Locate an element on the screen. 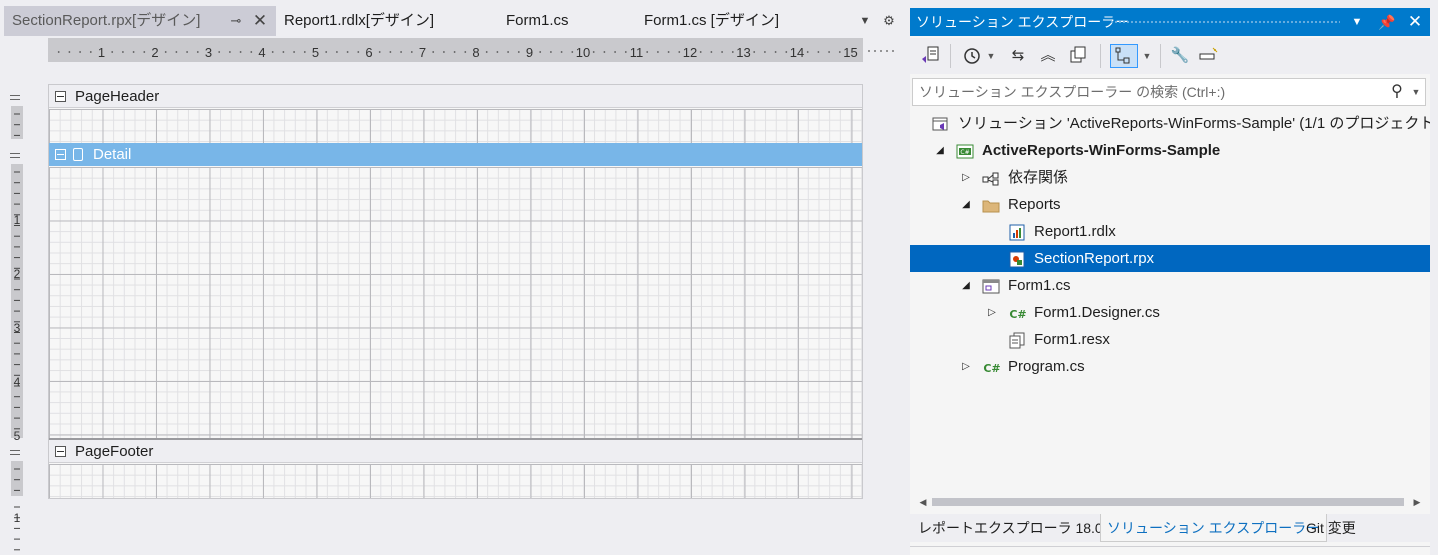 The width and height of the screenshot is (1438, 555). tab-form1-cs: Form1.cs is located at coordinates (566, 21).